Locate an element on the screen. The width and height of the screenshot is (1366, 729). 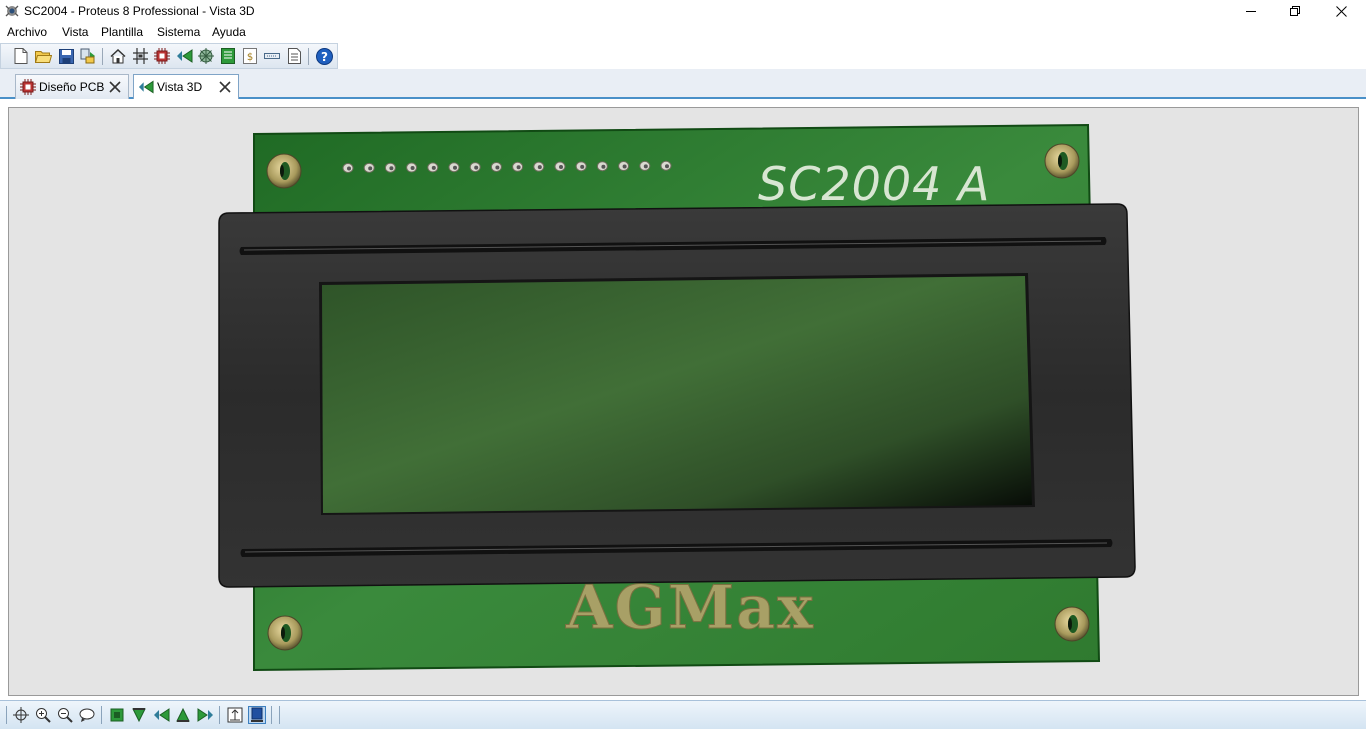
document-icon is located at coordinates (294, 56).